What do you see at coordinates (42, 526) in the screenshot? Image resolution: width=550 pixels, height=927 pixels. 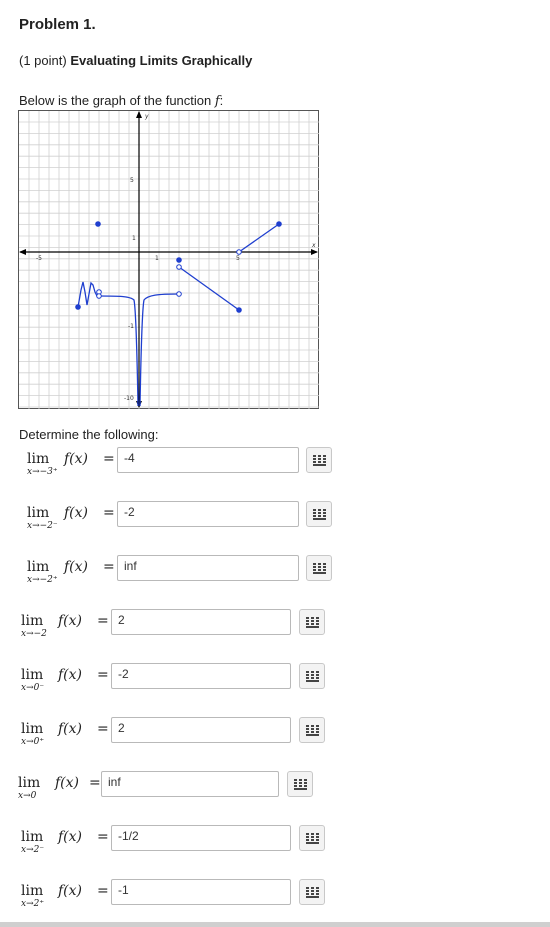 I see `lim-approach: x→−2⁻` at bounding box center [42, 526].